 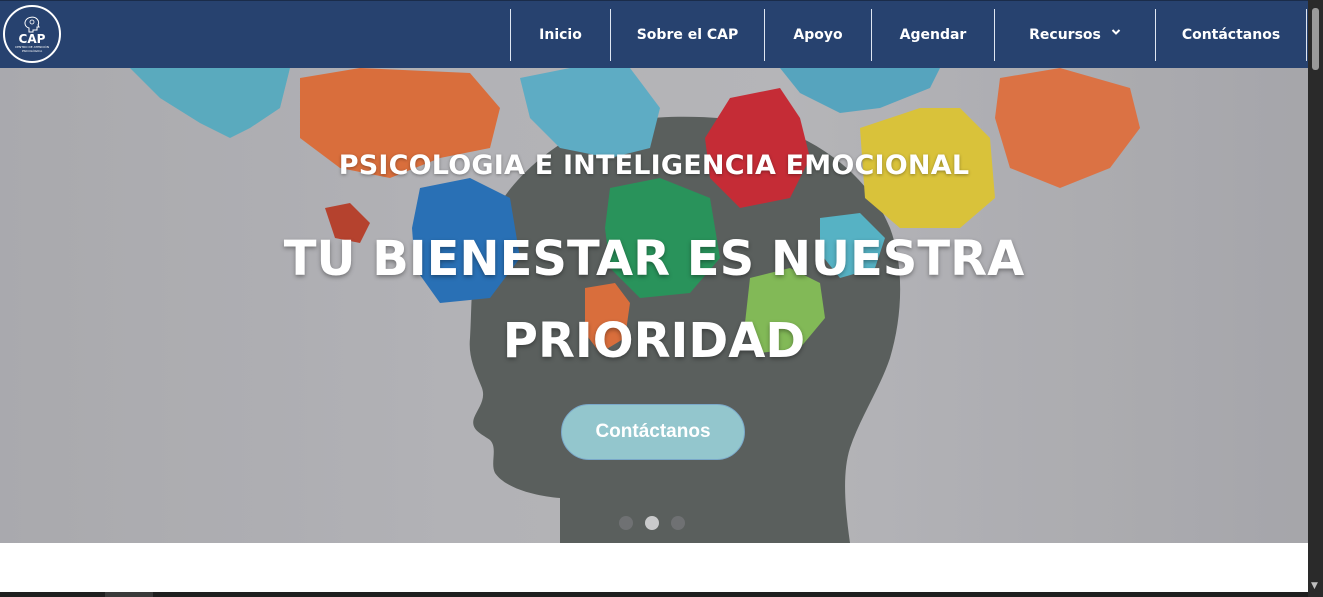 I want to click on nav-item-apoyo: Apoyo, so click(x=817, y=35).